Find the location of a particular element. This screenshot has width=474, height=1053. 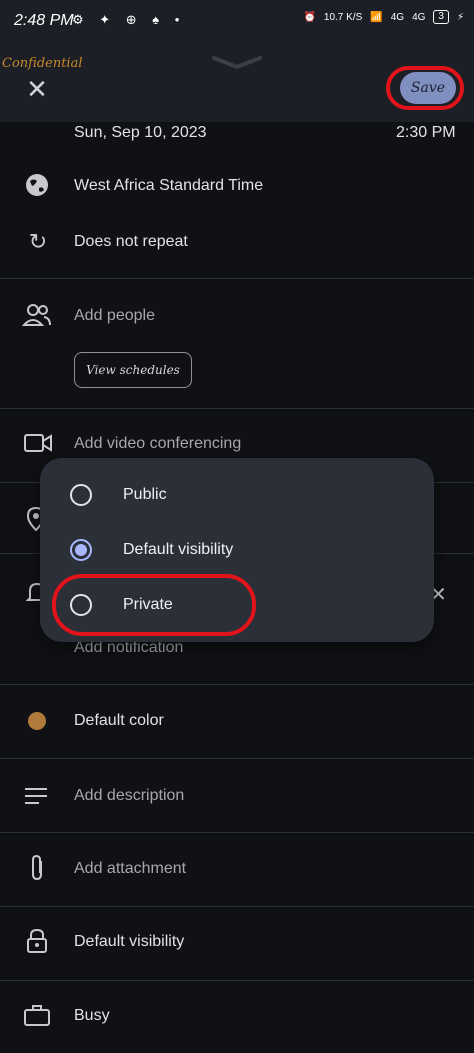

briefcase-icon is located at coordinates (37, 1015).